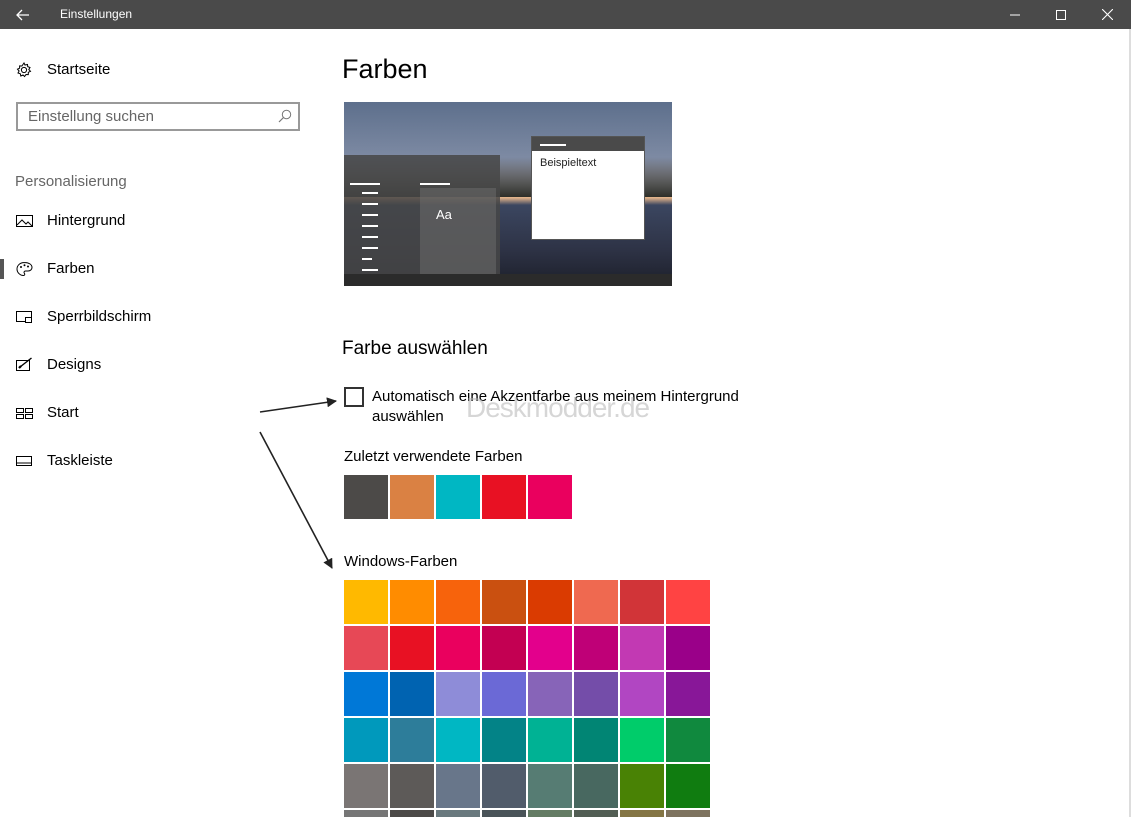 This screenshot has height=817, width=1131. Describe the element at coordinates (160, 365) in the screenshot. I see `sidebar-item-designs: Designs` at that location.